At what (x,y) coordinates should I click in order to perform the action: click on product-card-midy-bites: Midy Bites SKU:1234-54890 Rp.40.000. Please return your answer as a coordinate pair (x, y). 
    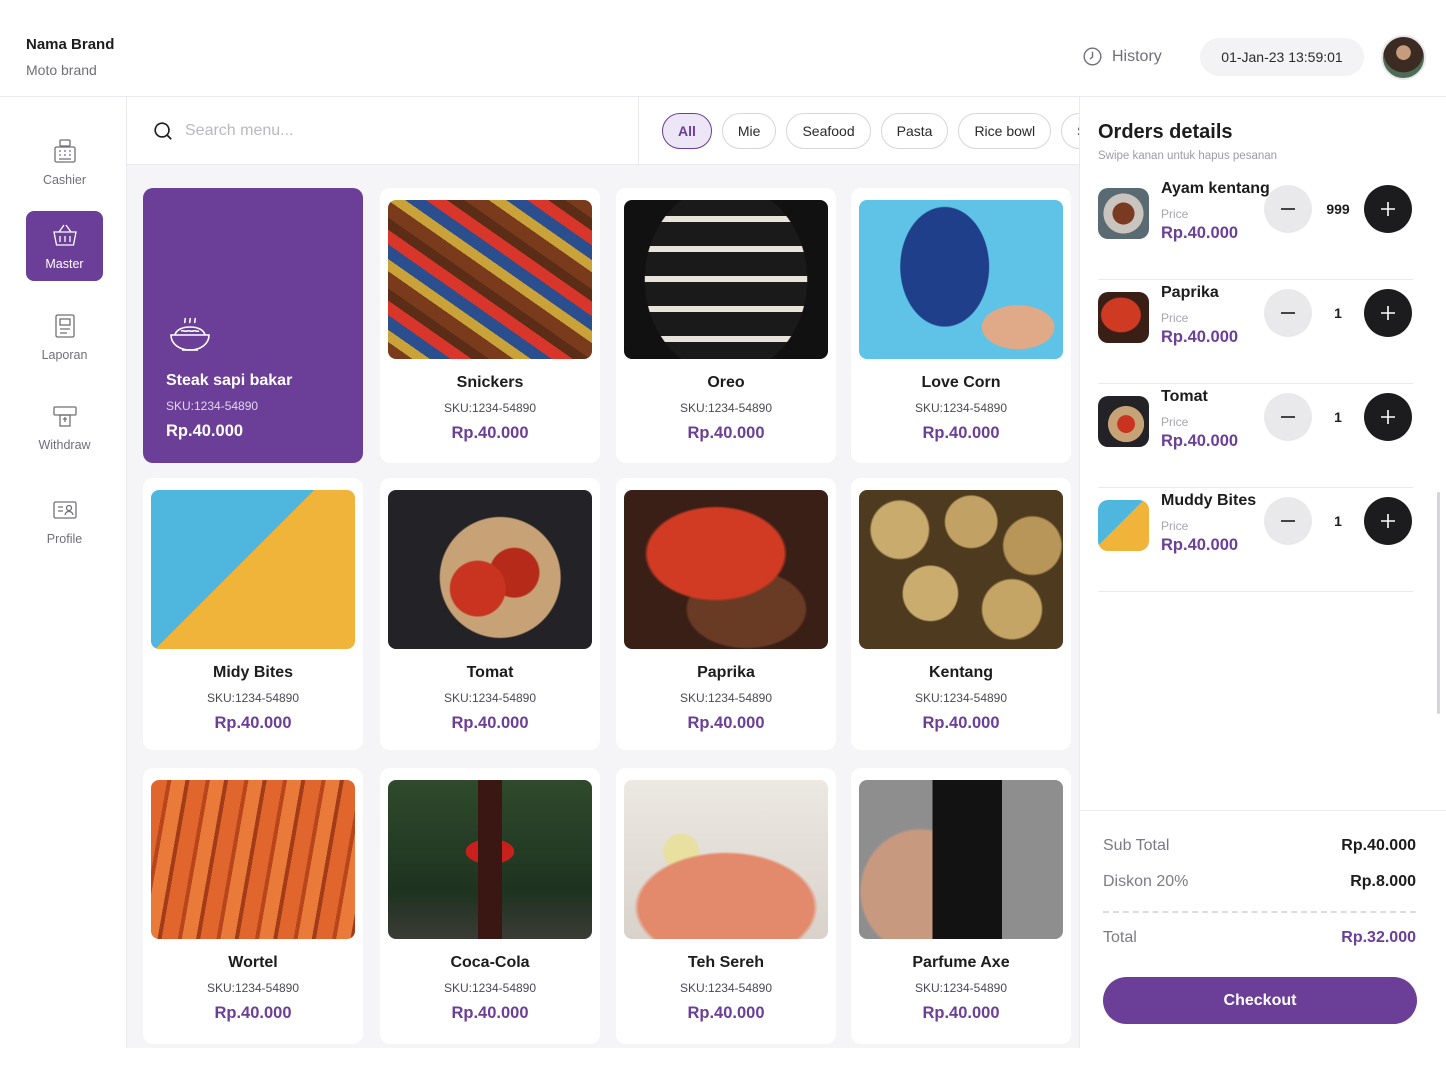
    Looking at the image, I should click on (253, 614).